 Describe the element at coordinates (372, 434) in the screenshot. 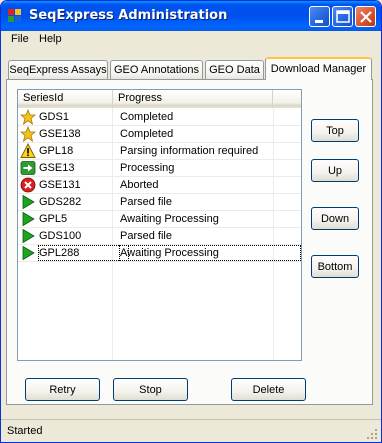

I see `resize-grip-icon` at that location.